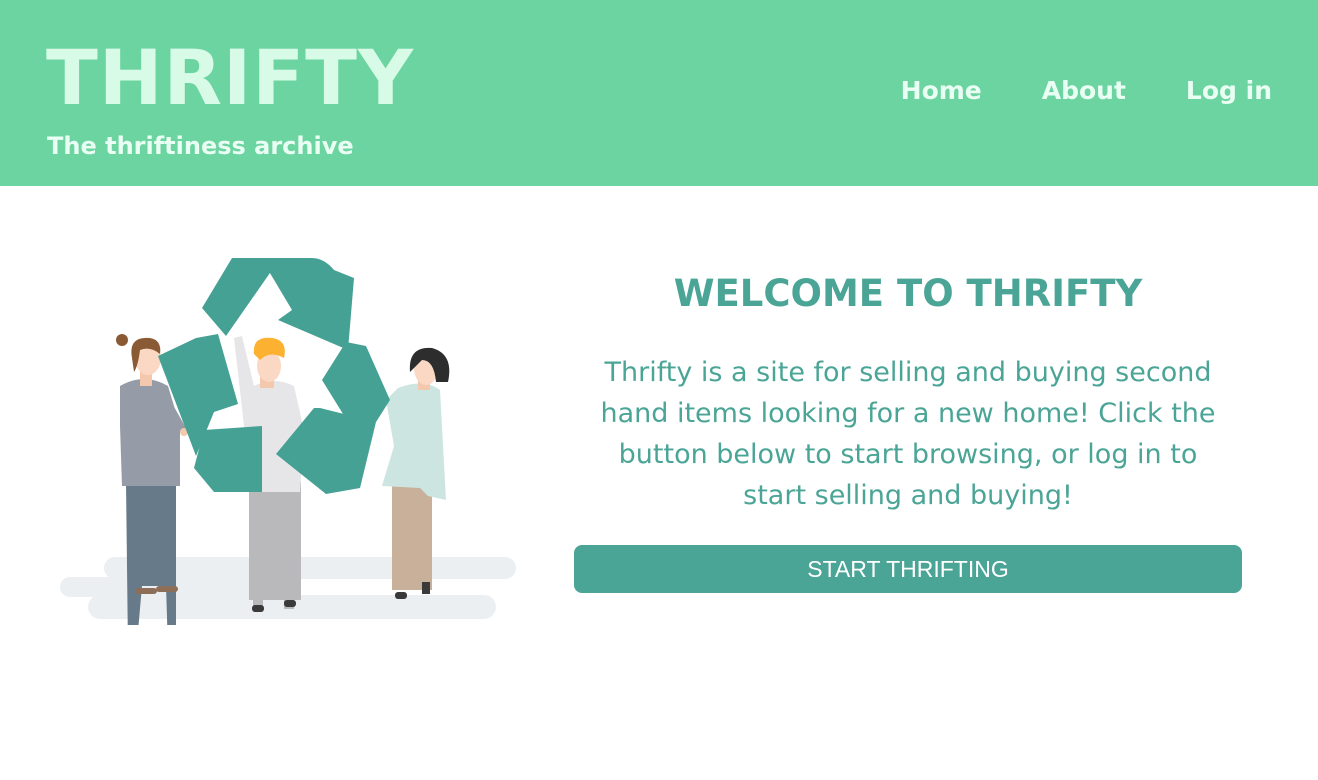  What do you see at coordinates (1229, 91) in the screenshot?
I see `nav-link-login: Log in` at bounding box center [1229, 91].